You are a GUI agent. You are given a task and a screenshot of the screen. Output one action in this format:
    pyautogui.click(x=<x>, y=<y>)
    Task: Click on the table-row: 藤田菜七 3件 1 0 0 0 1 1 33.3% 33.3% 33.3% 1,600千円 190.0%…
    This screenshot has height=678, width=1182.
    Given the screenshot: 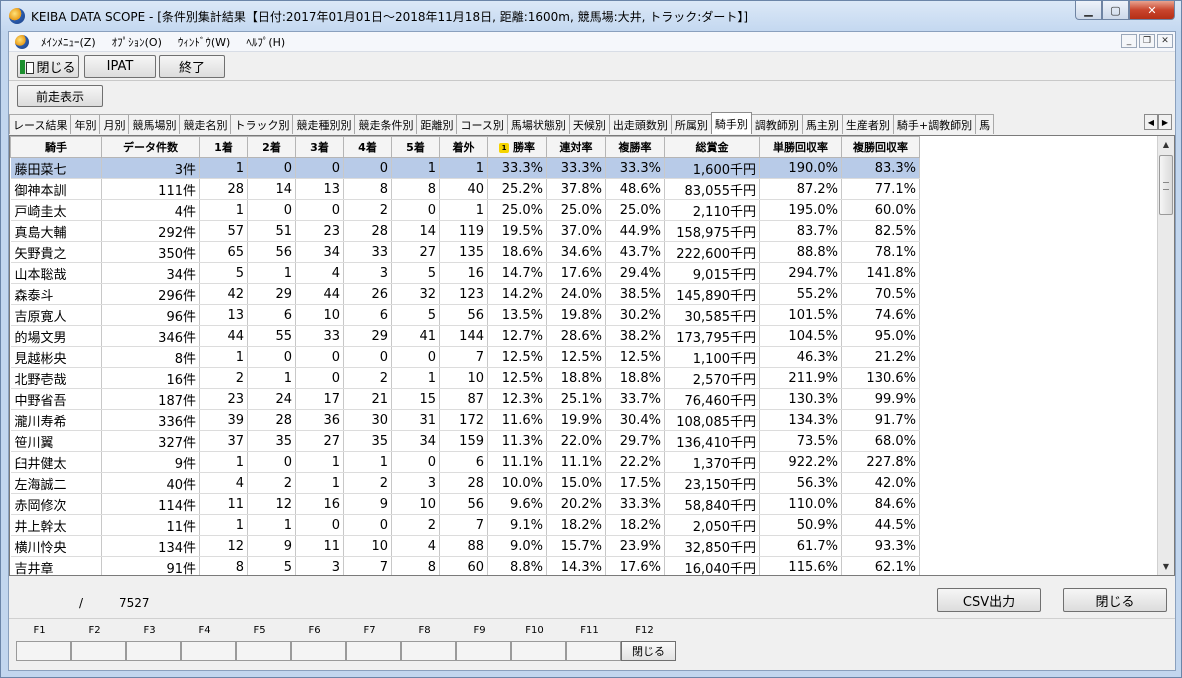 What is the action you would take?
    pyautogui.click(x=465, y=168)
    